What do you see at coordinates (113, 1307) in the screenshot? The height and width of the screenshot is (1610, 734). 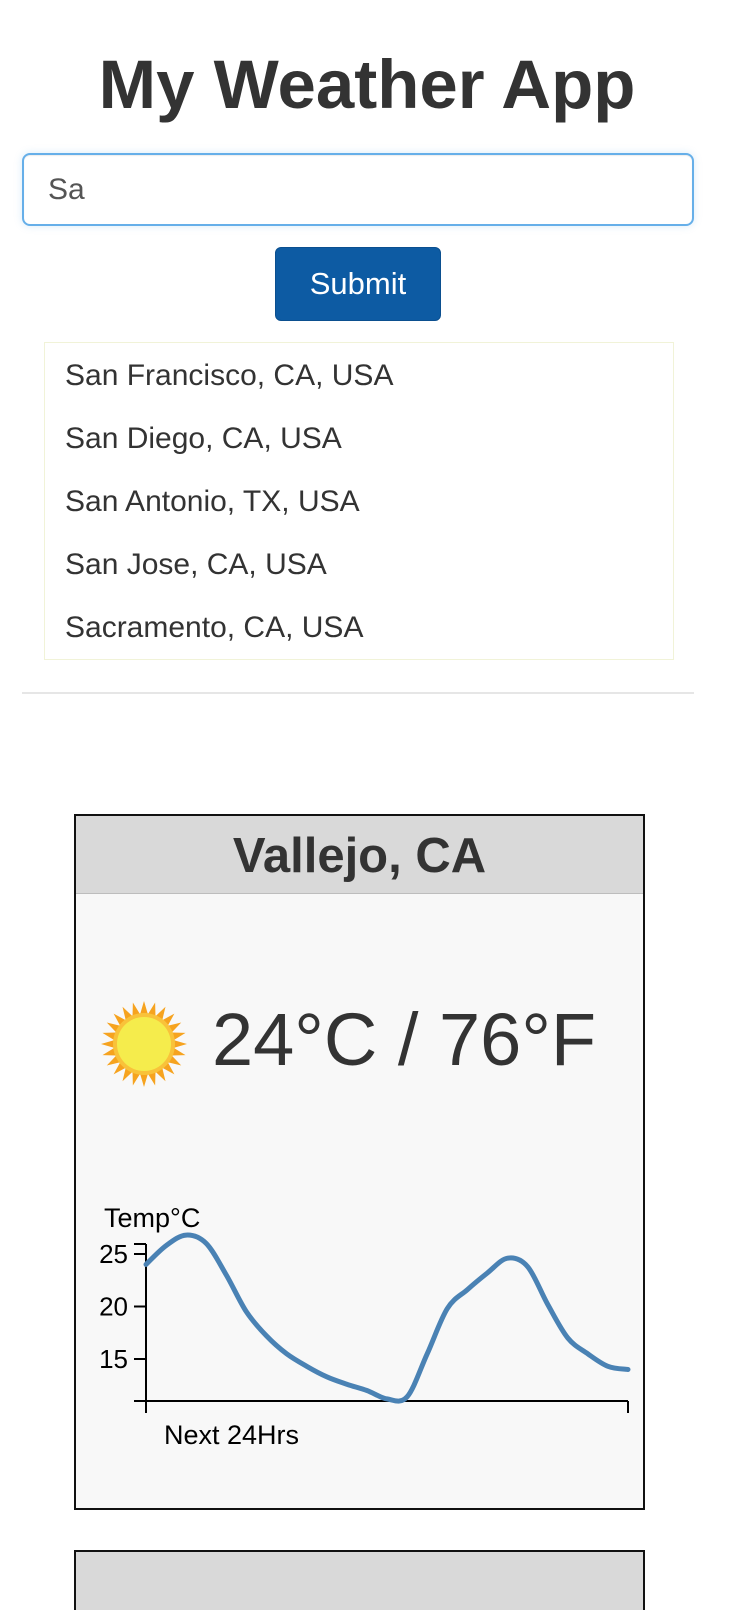 I see `y-tick-label: 20` at bounding box center [113, 1307].